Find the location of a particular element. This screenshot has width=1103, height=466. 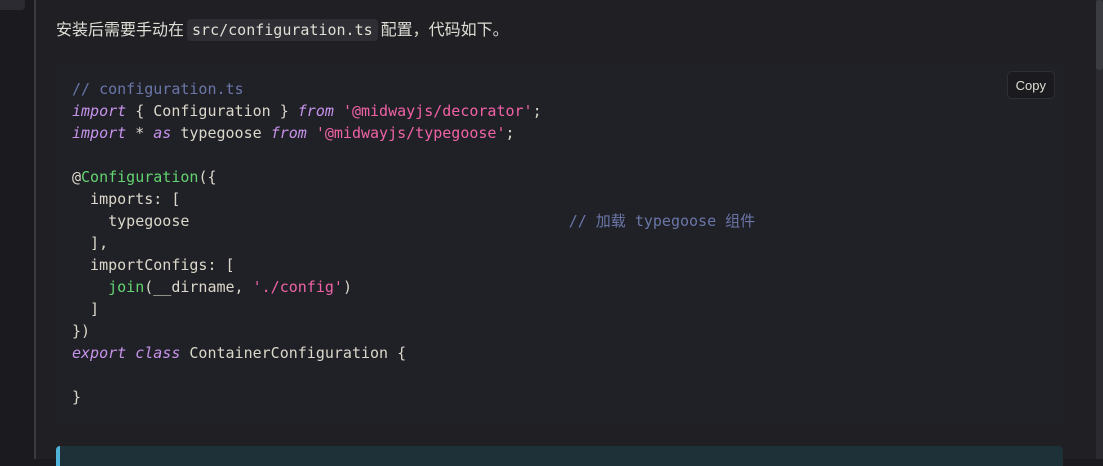

code-line: ] is located at coordinates (85, 309).